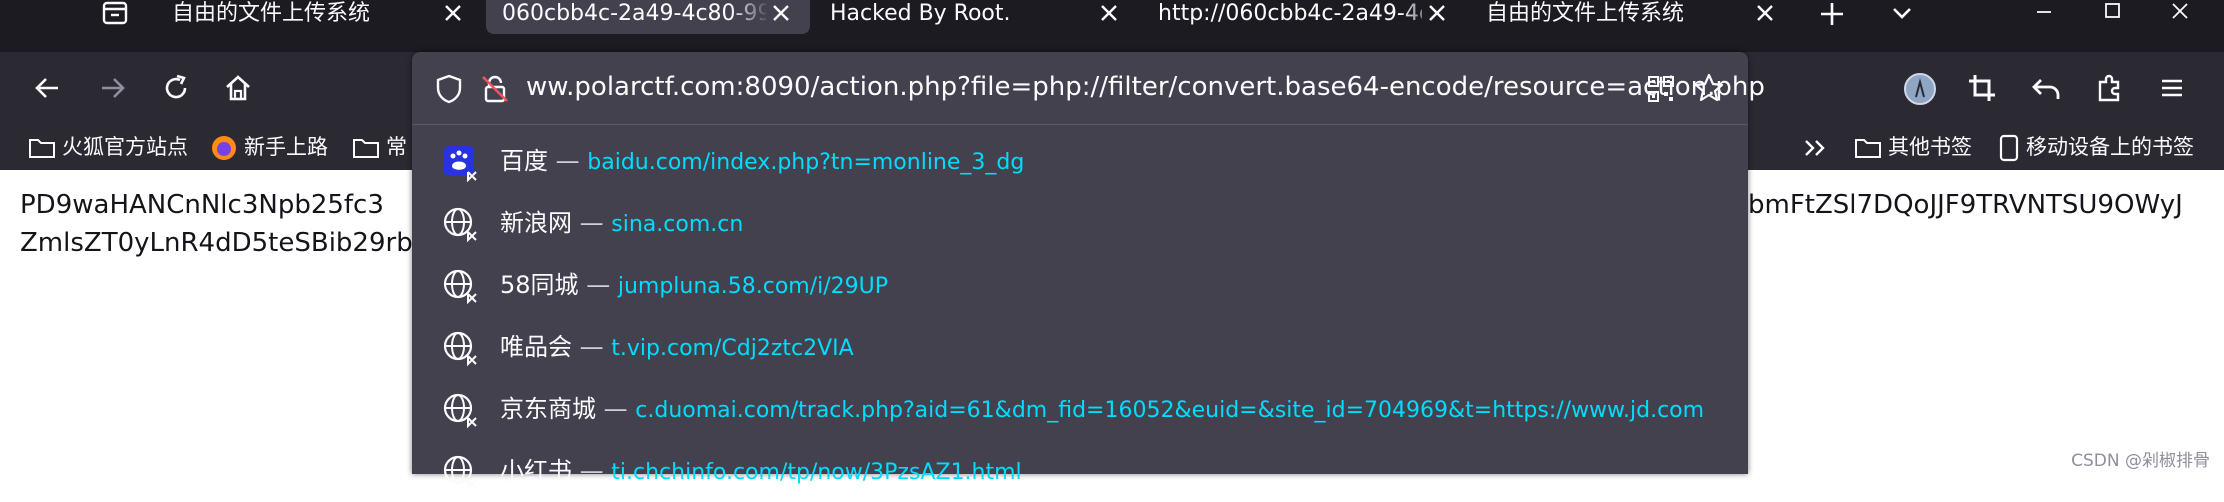 This screenshot has height=502, width=2224. I want to click on page-base64-line2-left: ZmlsZT0yLnR4dD5teSBib29rb, so click(216, 243).